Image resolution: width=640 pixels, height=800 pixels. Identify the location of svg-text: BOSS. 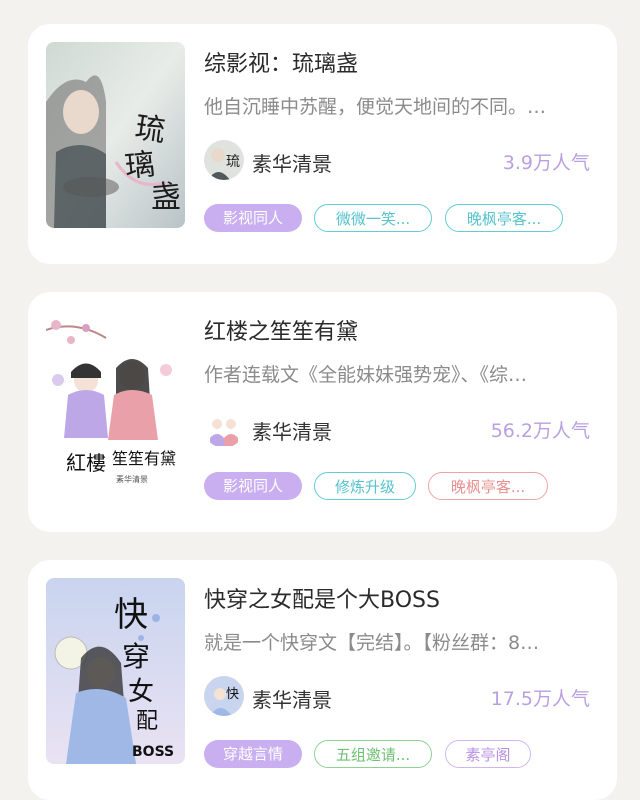
(153, 752).